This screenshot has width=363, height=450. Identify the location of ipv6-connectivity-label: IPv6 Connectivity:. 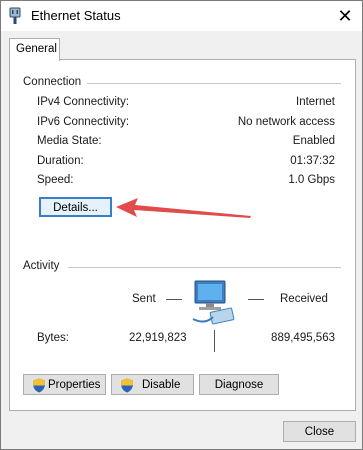
(83, 122).